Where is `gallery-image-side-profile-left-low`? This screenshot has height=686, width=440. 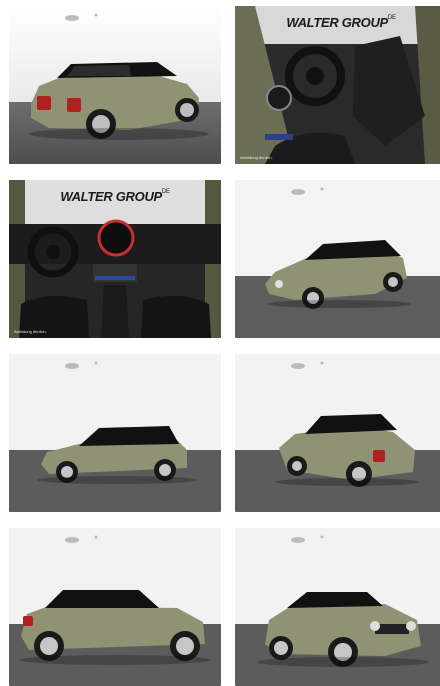 gallery-image-side-profile-left-low is located at coordinates (115, 607).